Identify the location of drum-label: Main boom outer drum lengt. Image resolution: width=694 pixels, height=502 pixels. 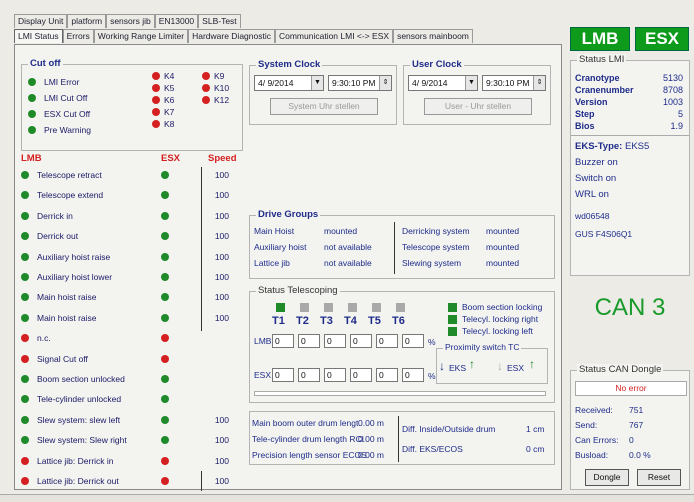
(305, 423).